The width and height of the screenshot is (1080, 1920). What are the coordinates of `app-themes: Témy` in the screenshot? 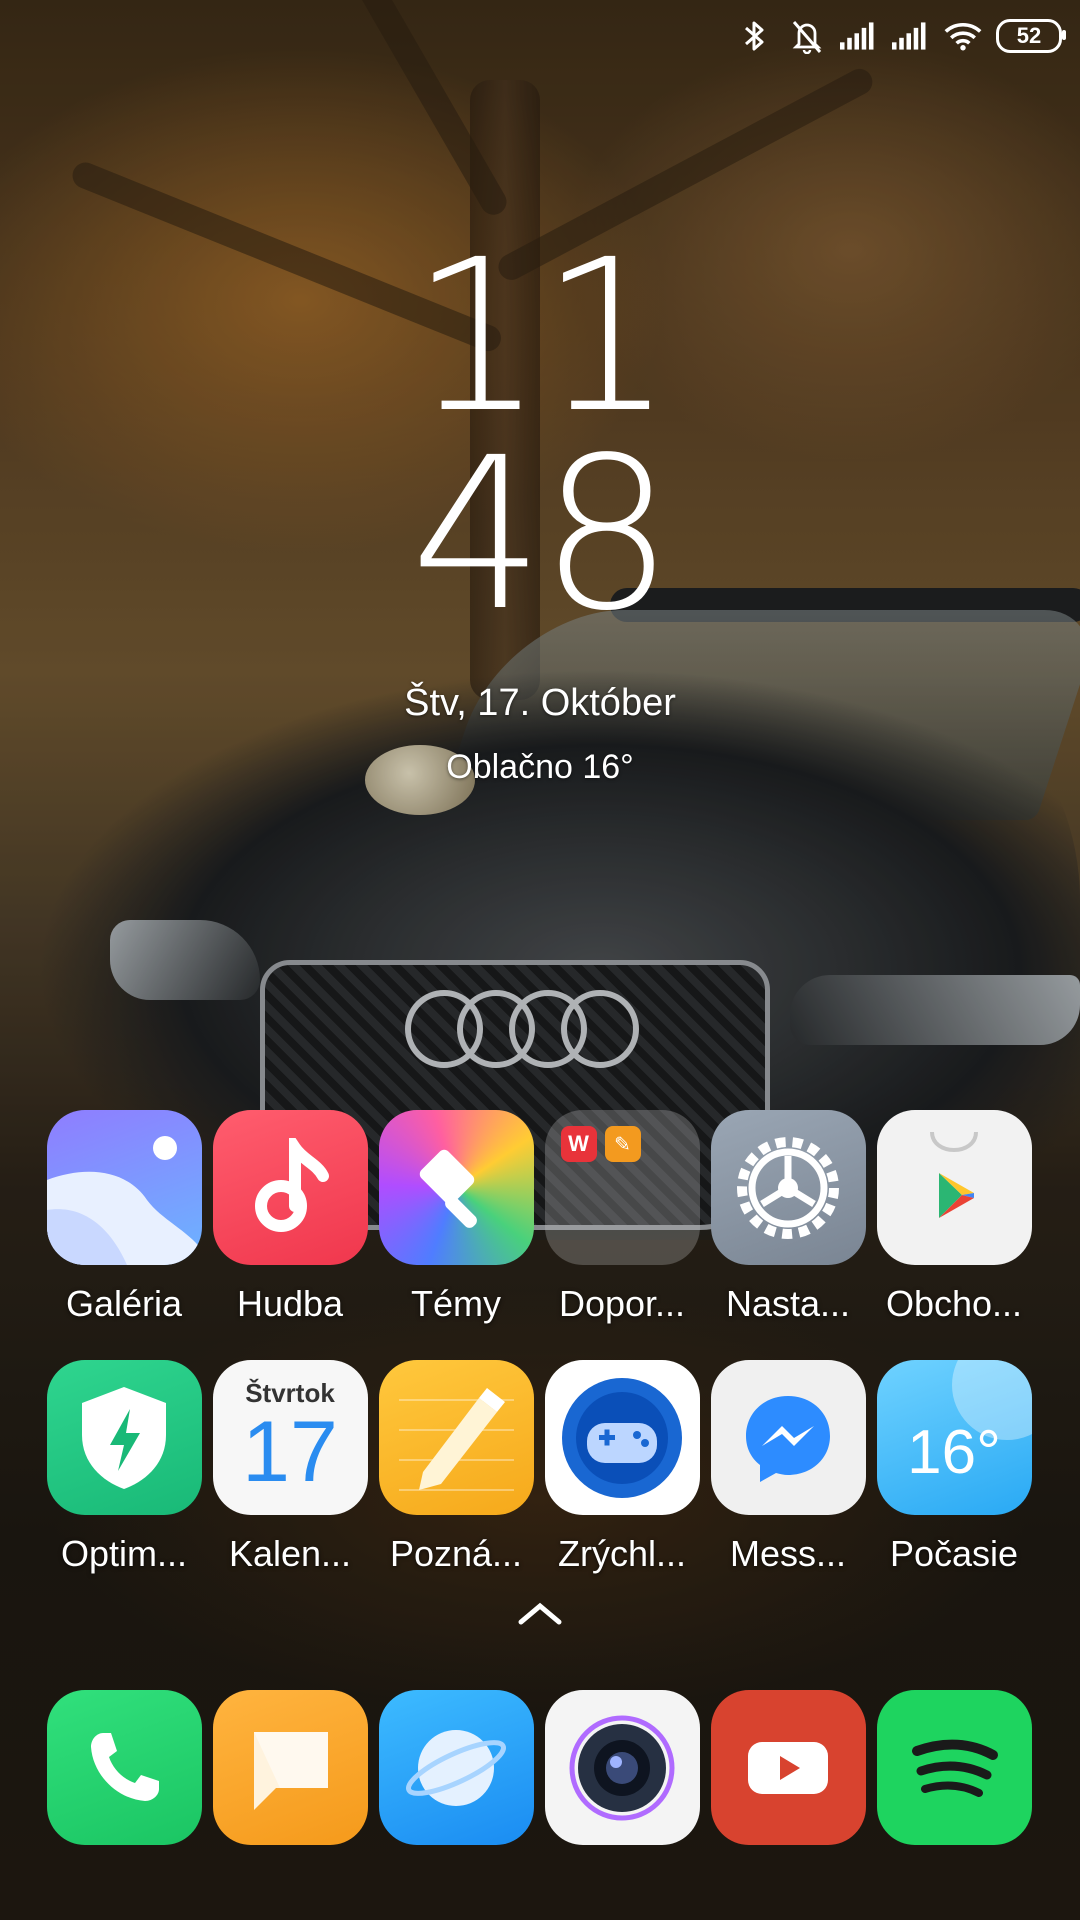 It's located at (456, 1217).